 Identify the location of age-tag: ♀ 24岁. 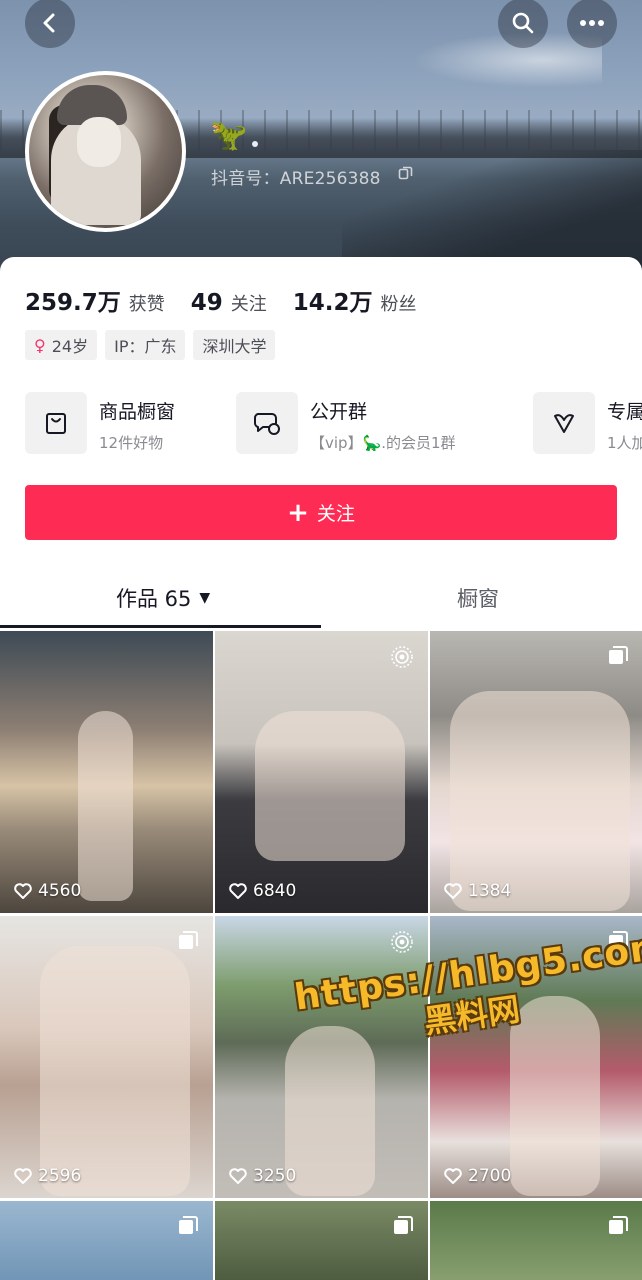
(61, 345).